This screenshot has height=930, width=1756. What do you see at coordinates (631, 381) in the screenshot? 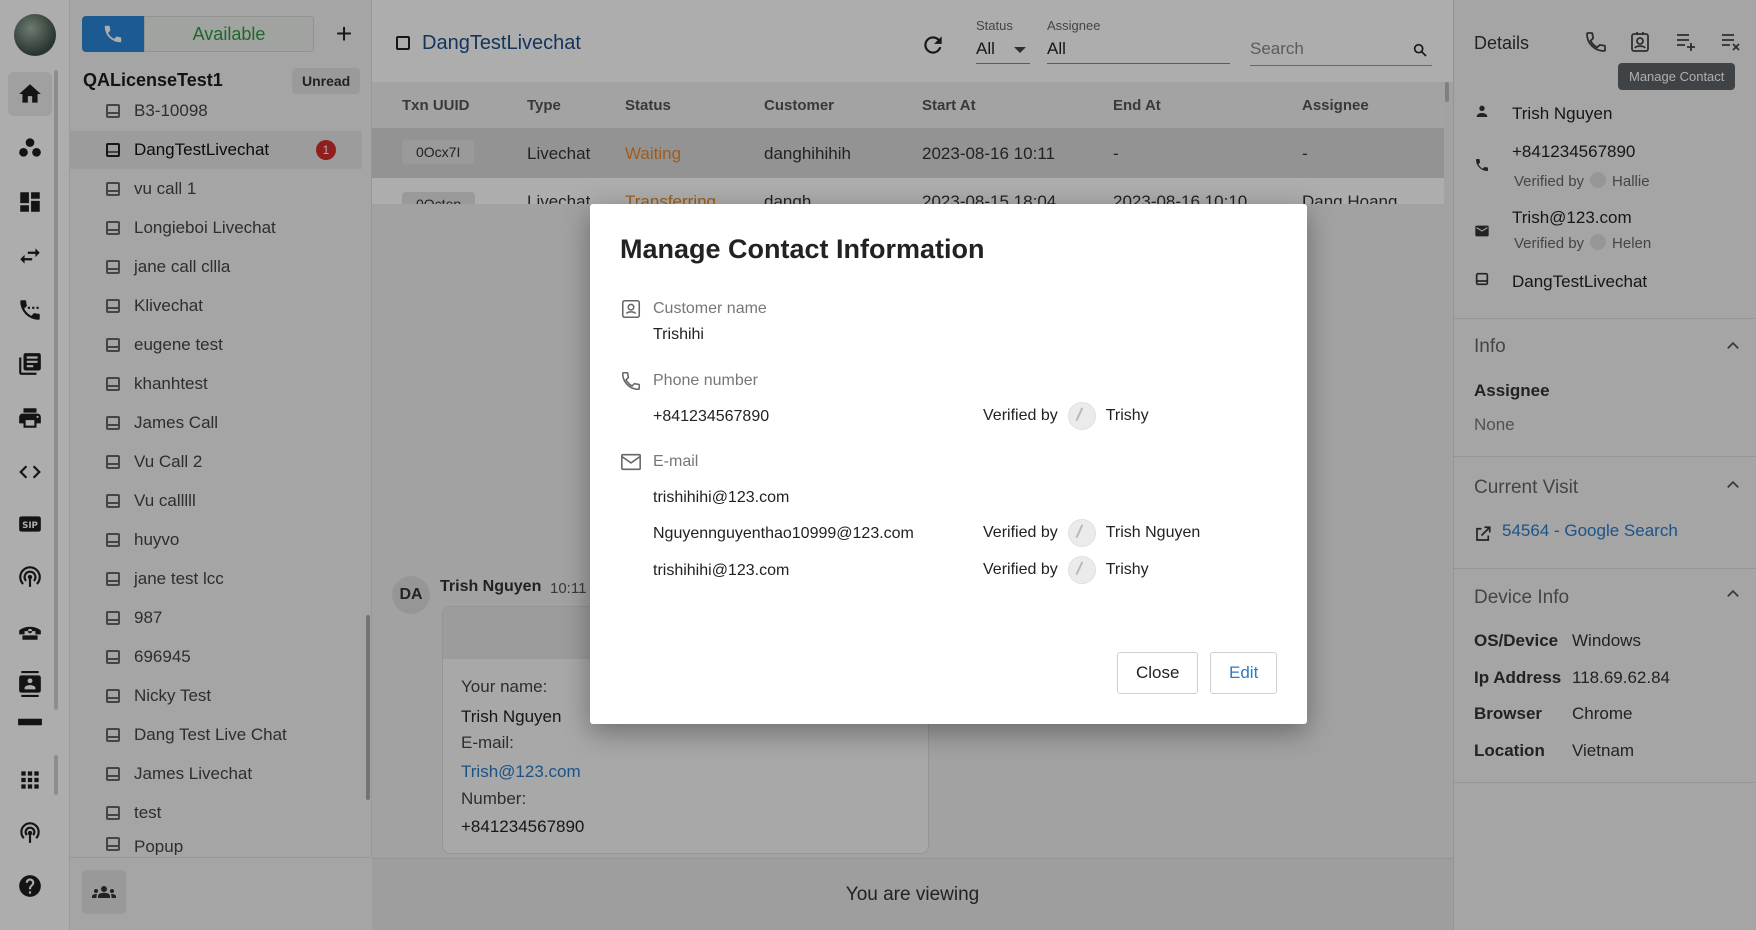
I see `phone-icon` at bounding box center [631, 381].